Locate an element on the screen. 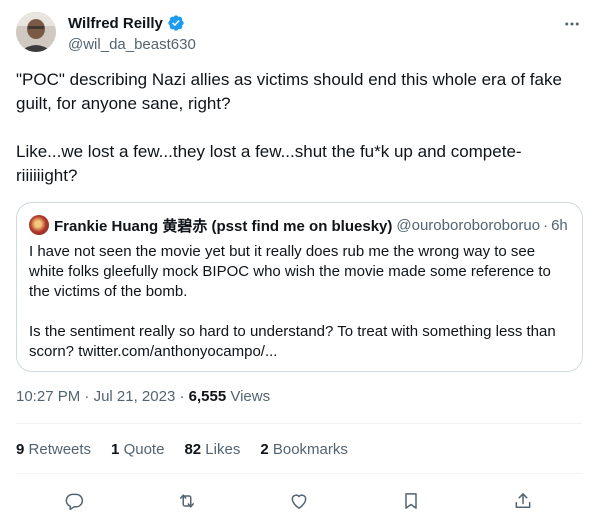  profile-photo-icon is located at coordinates (36, 32).